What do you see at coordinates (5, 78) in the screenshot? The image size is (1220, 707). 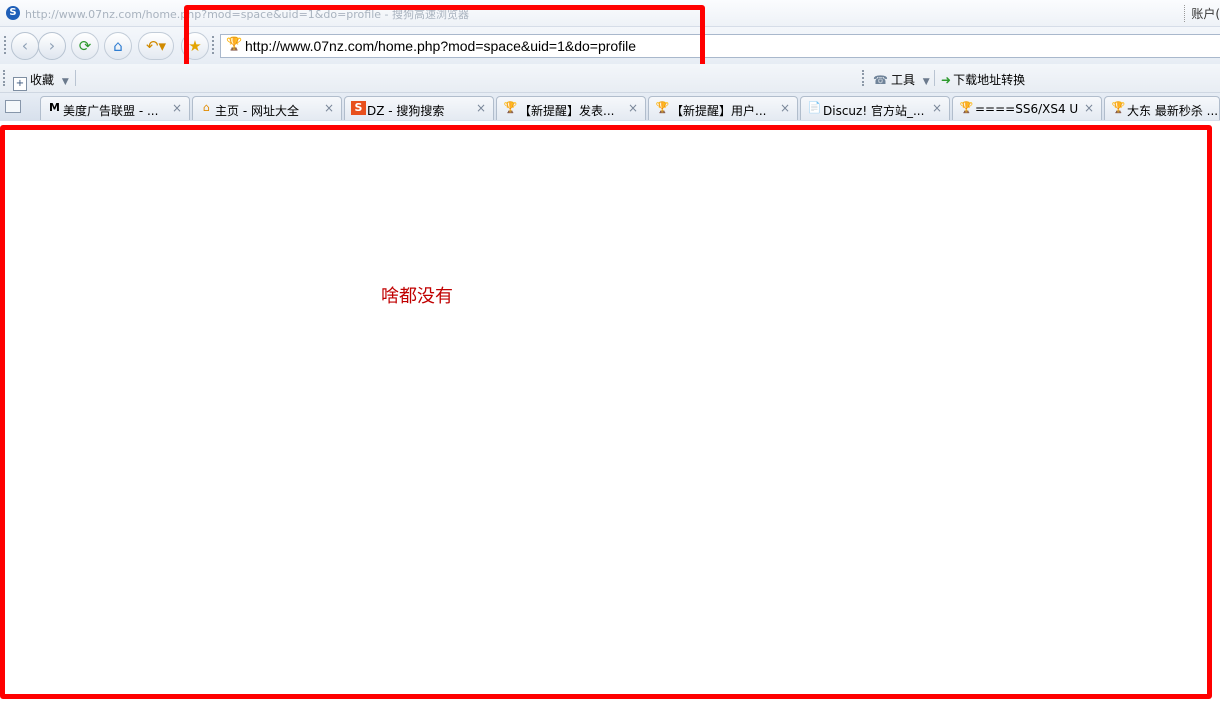 I see `bookmark-grip` at bounding box center [5, 78].